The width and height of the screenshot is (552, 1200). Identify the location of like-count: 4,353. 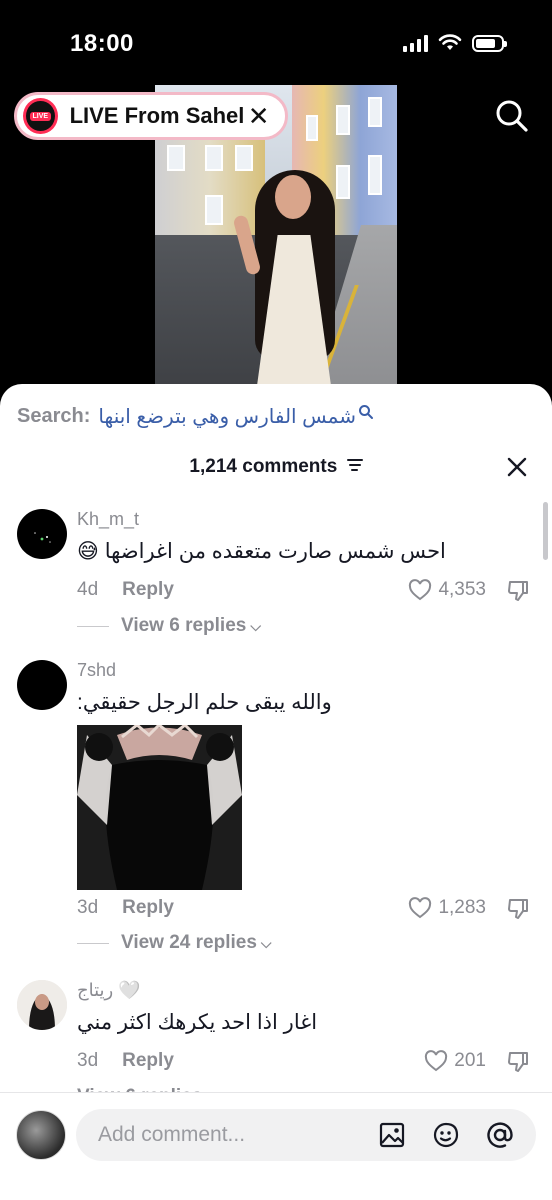
(462, 589).